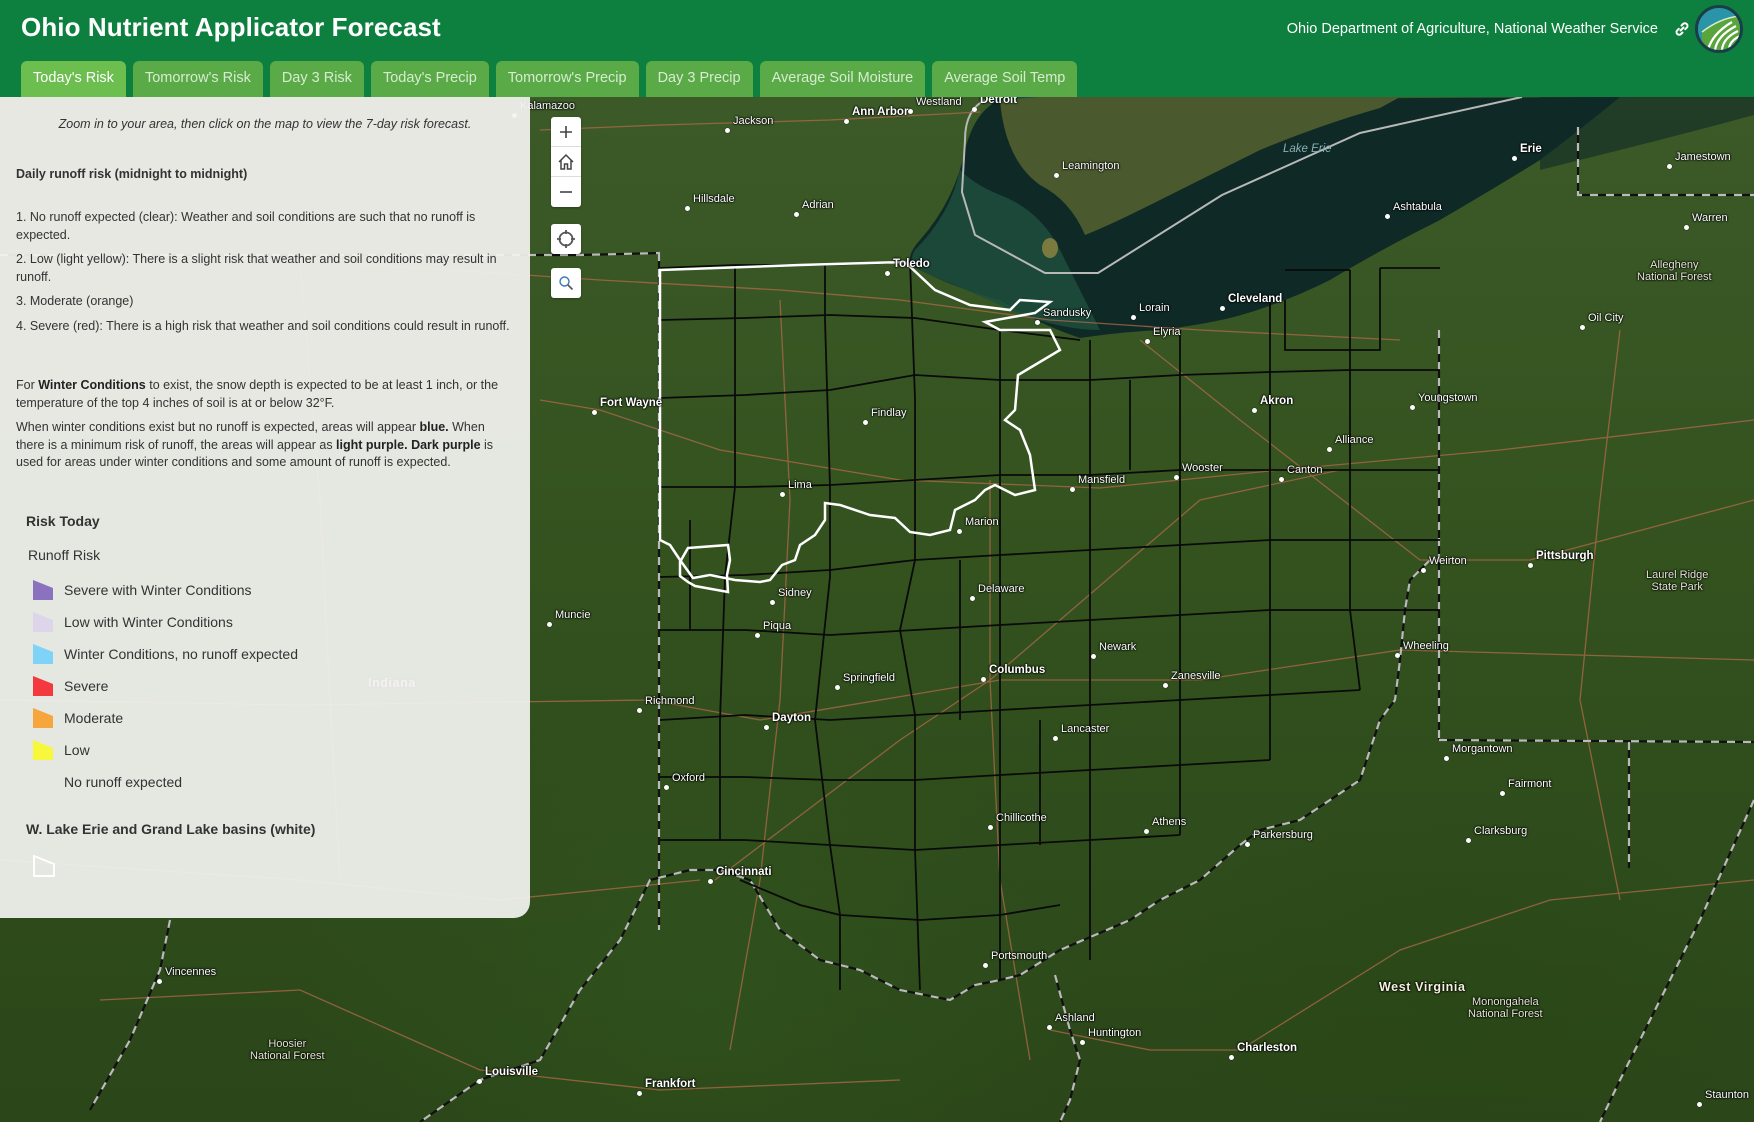 Image resolution: width=1754 pixels, height=1122 pixels. I want to click on city-label: Detroit, so click(999, 101).